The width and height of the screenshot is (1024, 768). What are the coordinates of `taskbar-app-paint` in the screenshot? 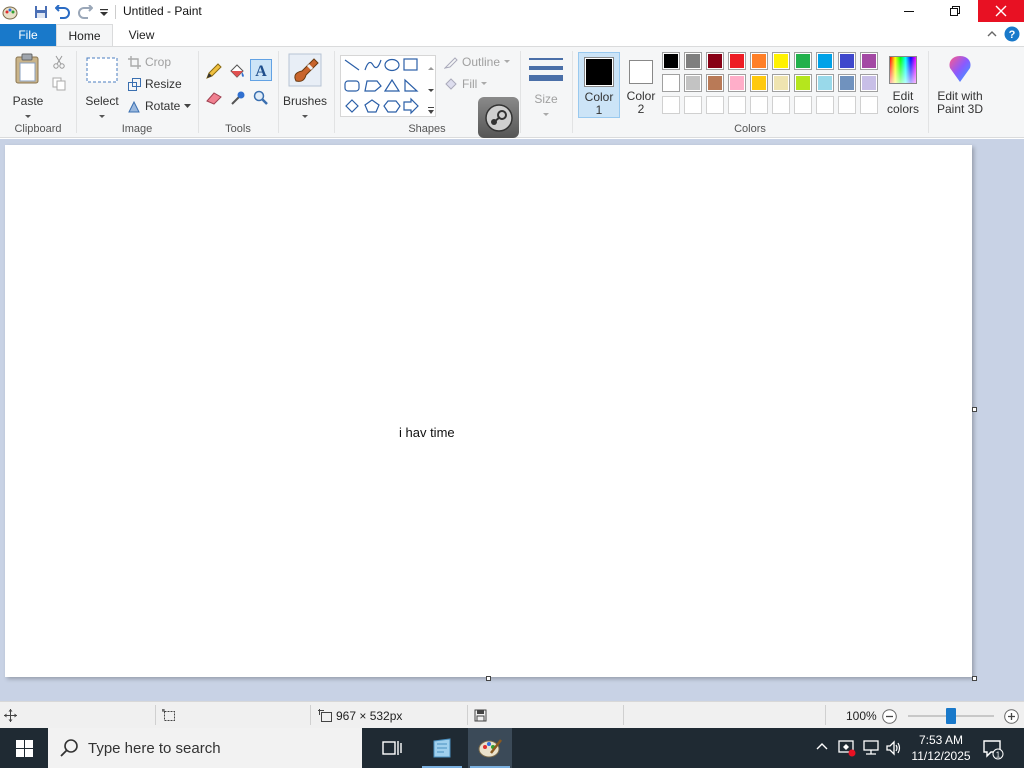 It's located at (490, 748).